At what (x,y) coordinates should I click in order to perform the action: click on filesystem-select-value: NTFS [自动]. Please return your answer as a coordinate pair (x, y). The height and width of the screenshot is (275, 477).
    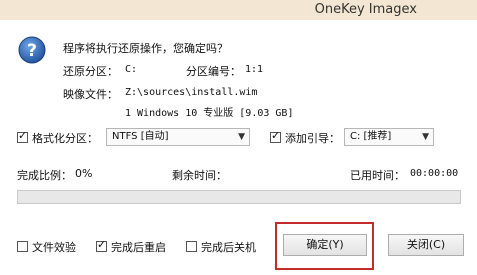
    Looking at the image, I should click on (140, 136).